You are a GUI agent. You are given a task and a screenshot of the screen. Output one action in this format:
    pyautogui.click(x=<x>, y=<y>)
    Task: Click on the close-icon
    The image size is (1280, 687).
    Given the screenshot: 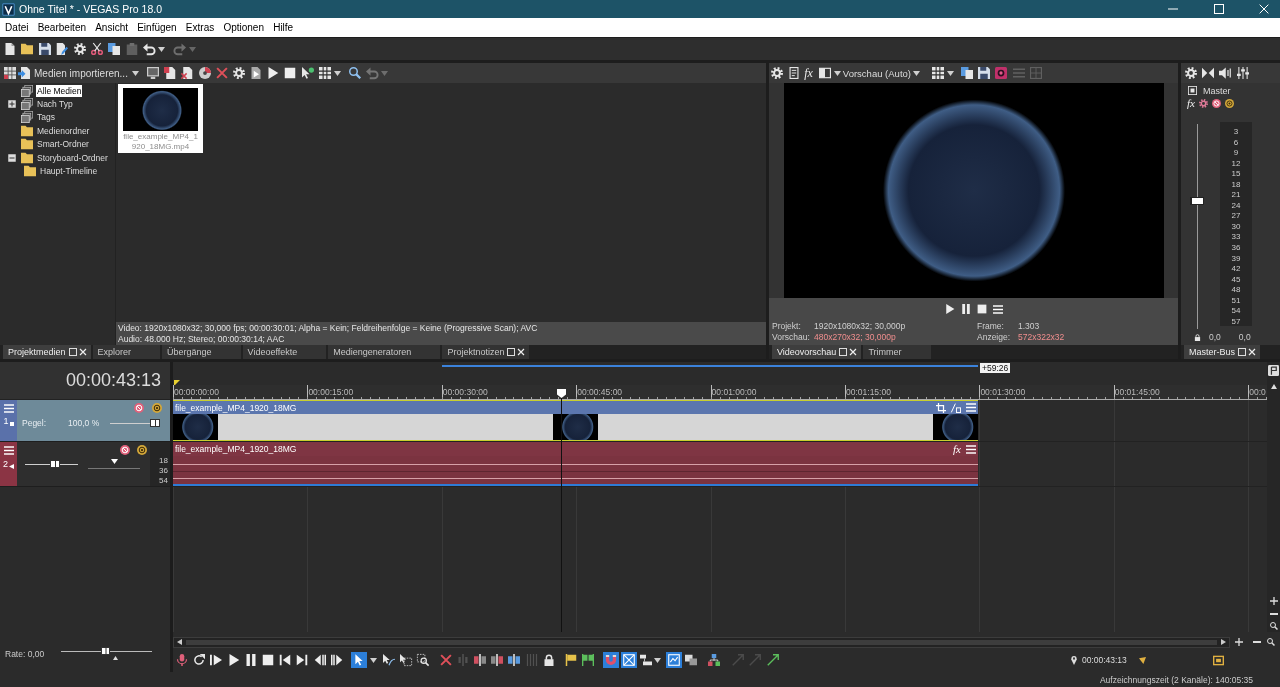 What is the action you would take?
    pyautogui.click(x=82, y=352)
    